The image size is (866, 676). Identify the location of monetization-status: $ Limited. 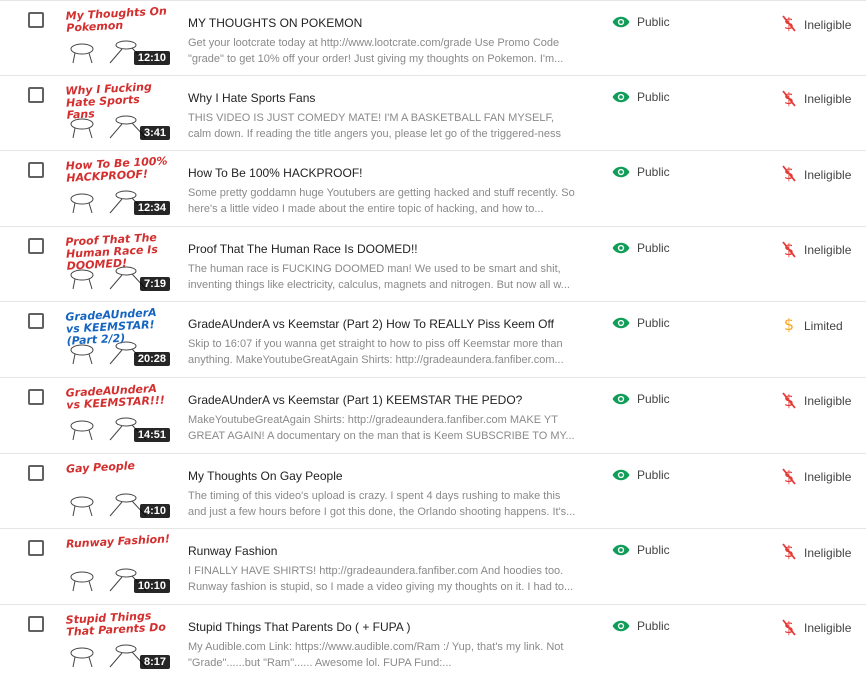
(812, 325).